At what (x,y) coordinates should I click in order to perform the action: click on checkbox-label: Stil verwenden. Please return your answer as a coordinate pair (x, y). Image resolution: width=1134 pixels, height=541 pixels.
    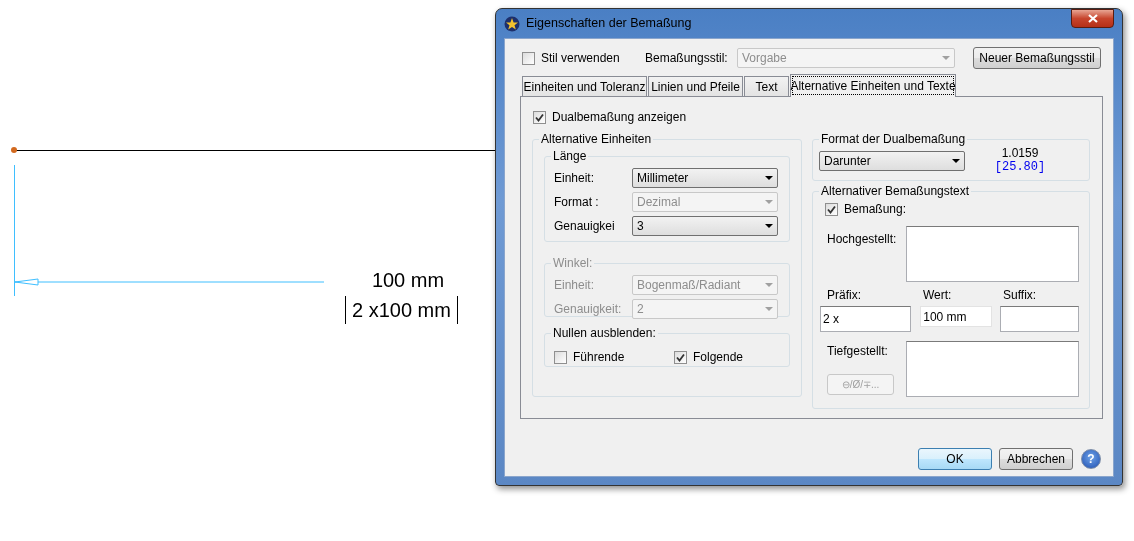
    Looking at the image, I should click on (593, 58).